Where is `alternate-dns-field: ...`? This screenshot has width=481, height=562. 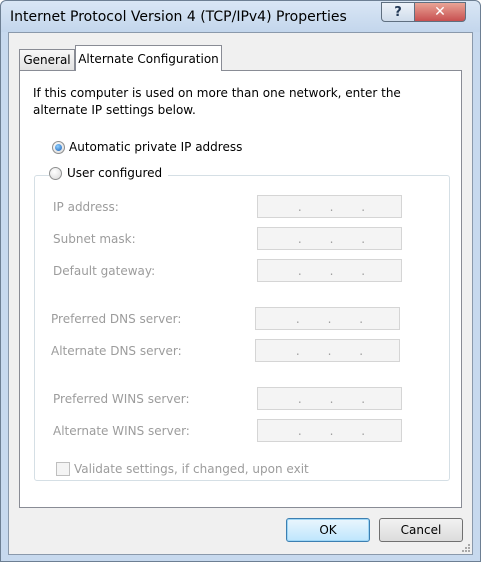
alternate-dns-field: ... is located at coordinates (327, 350).